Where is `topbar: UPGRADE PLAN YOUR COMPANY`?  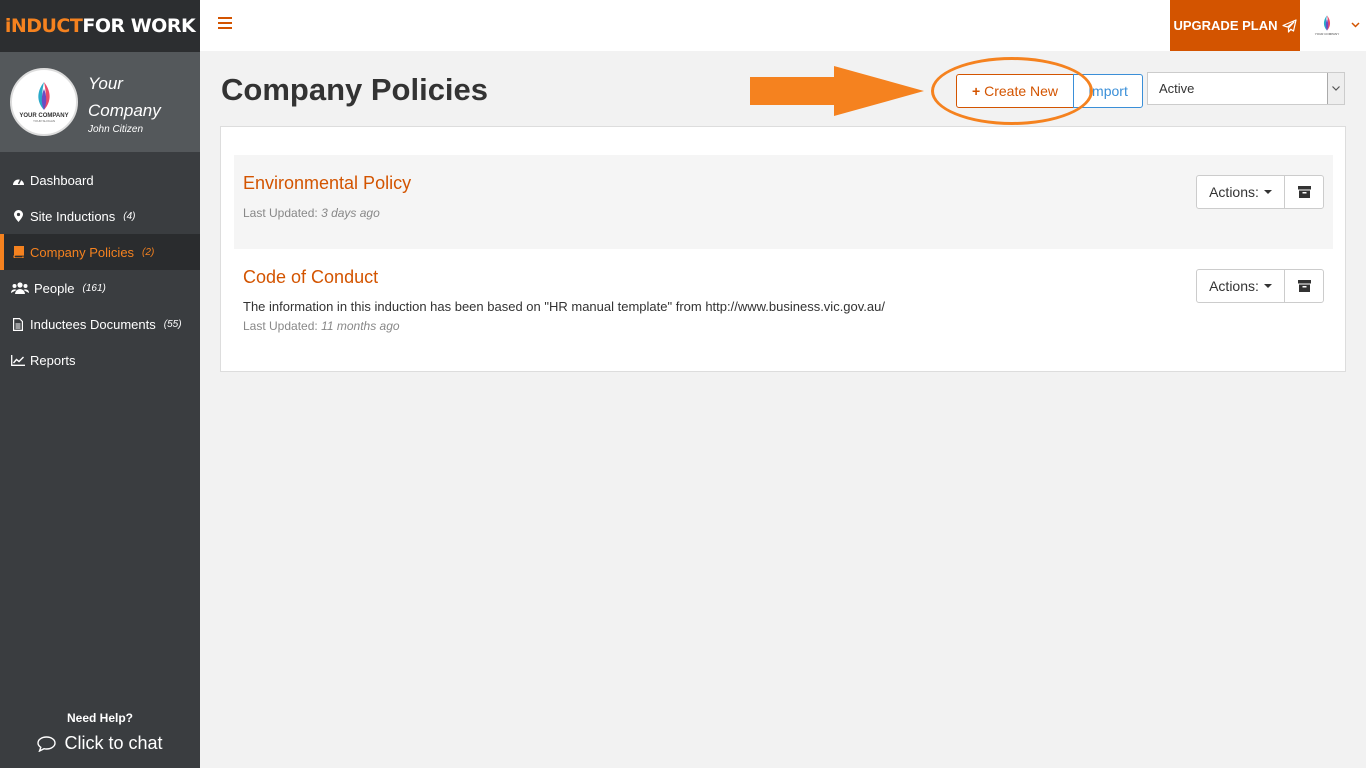 topbar: UPGRADE PLAN YOUR COMPANY is located at coordinates (783, 25).